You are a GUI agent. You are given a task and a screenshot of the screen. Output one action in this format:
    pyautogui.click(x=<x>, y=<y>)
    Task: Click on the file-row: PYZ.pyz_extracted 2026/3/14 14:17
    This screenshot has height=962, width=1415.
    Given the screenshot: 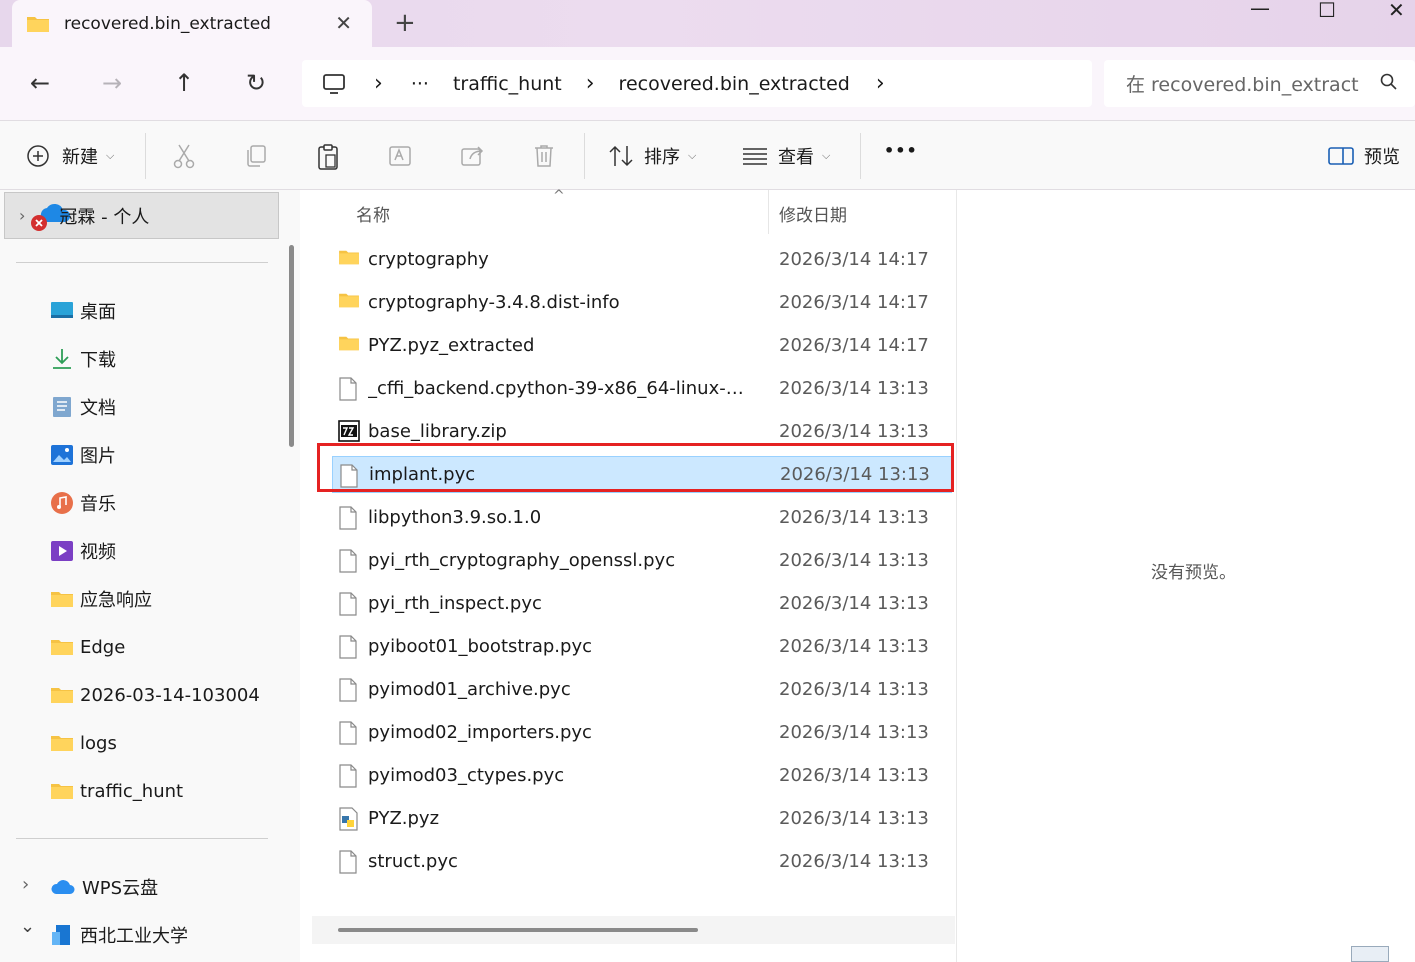 What is the action you would take?
    pyautogui.click(x=642, y=345)
    